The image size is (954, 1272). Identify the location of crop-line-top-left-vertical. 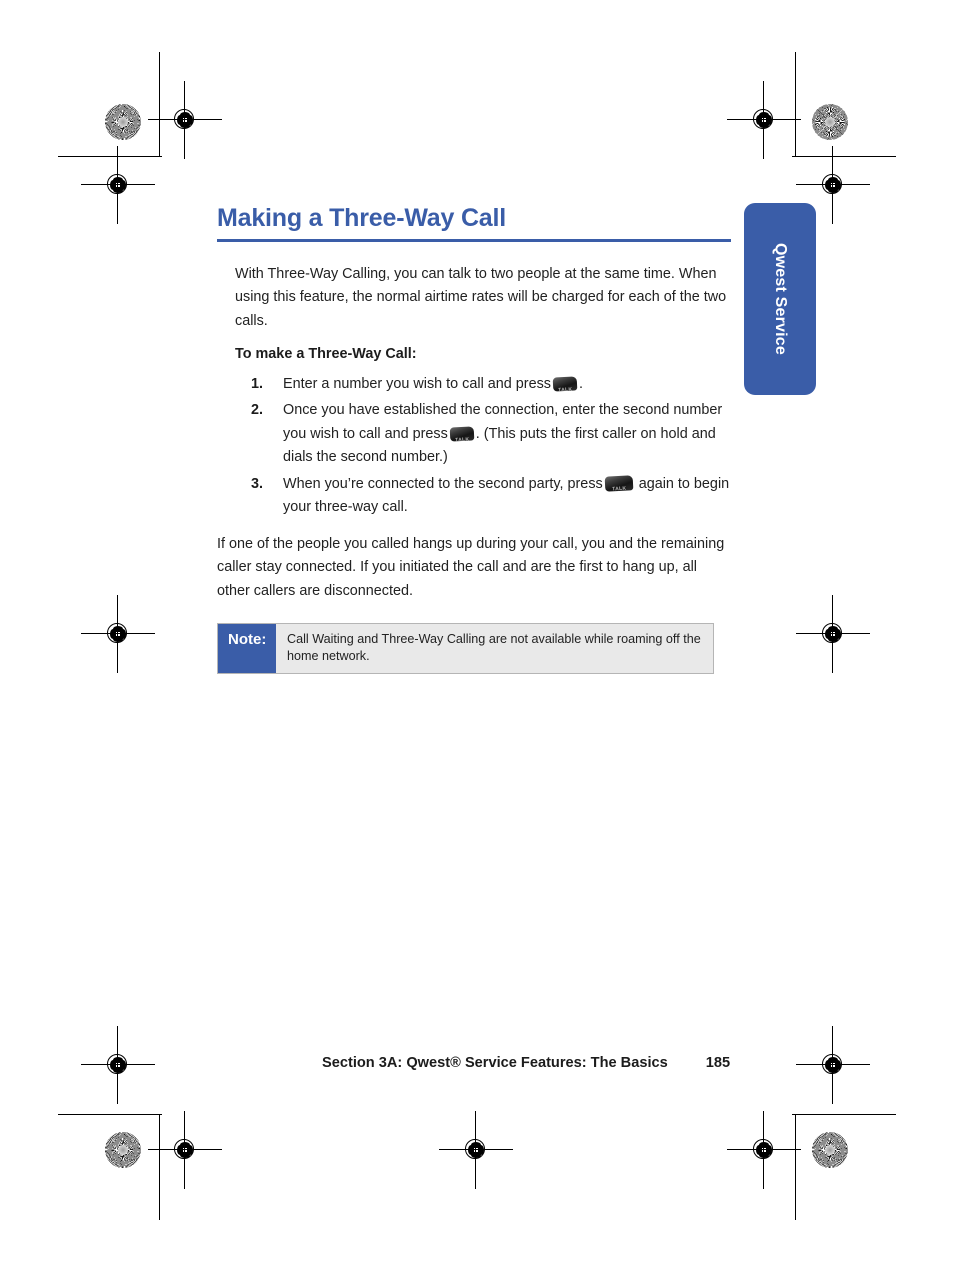
(159, 104).